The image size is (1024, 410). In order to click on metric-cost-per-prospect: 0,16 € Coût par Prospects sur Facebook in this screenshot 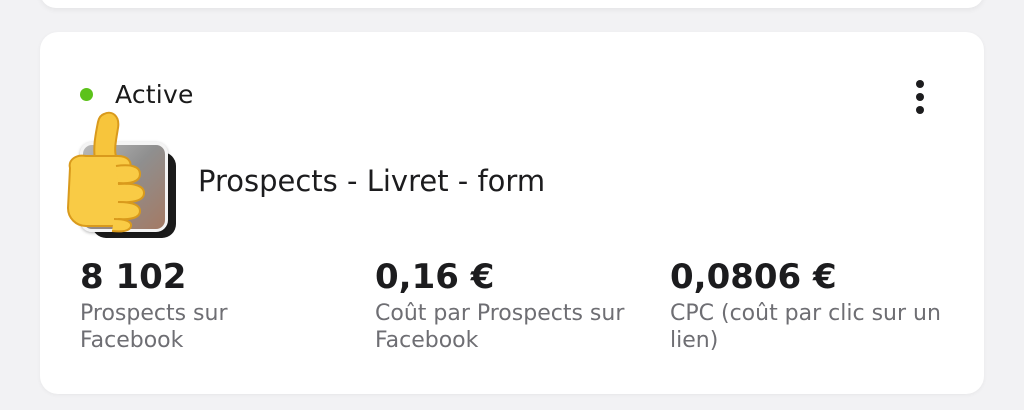, I will do `click(515, 305)`.